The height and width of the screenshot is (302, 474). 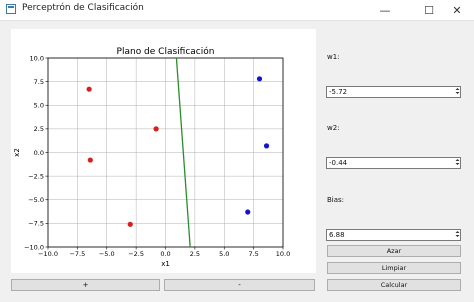 I want to click on close-icon: ✕, so click(x=457, y=10).